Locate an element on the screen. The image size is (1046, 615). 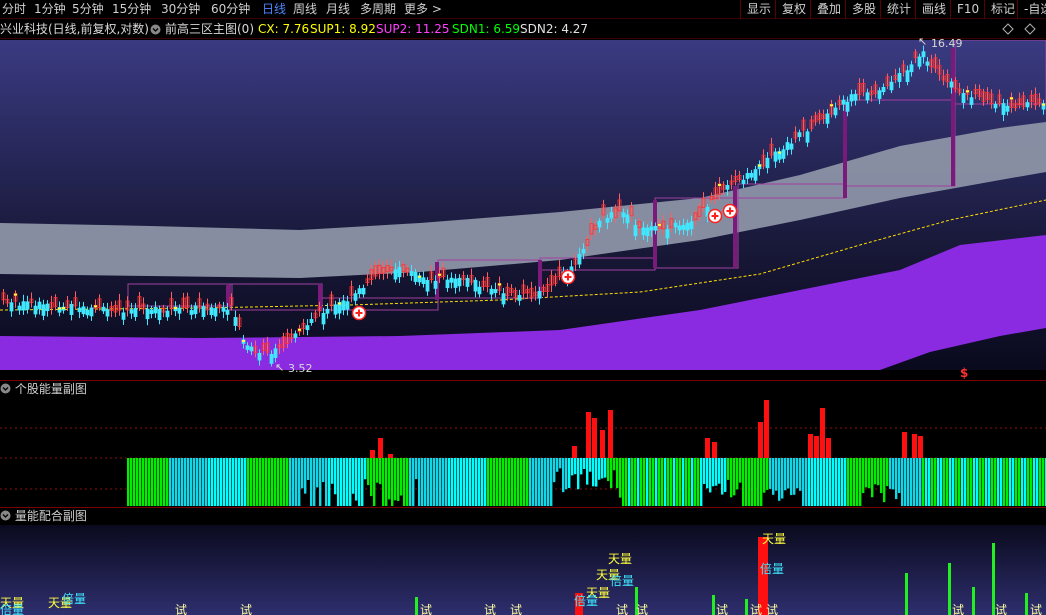
sup2-value: SUP2: 11.25 is located at coordinates (413, 29).